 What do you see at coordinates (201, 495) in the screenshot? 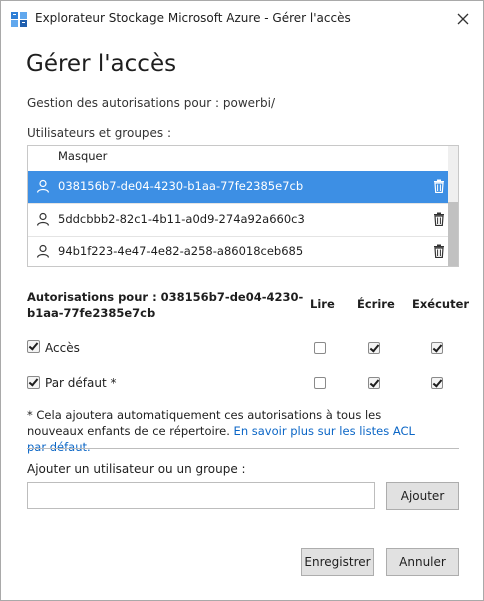
I see `add-user-input` at bounding box center [201, 495].